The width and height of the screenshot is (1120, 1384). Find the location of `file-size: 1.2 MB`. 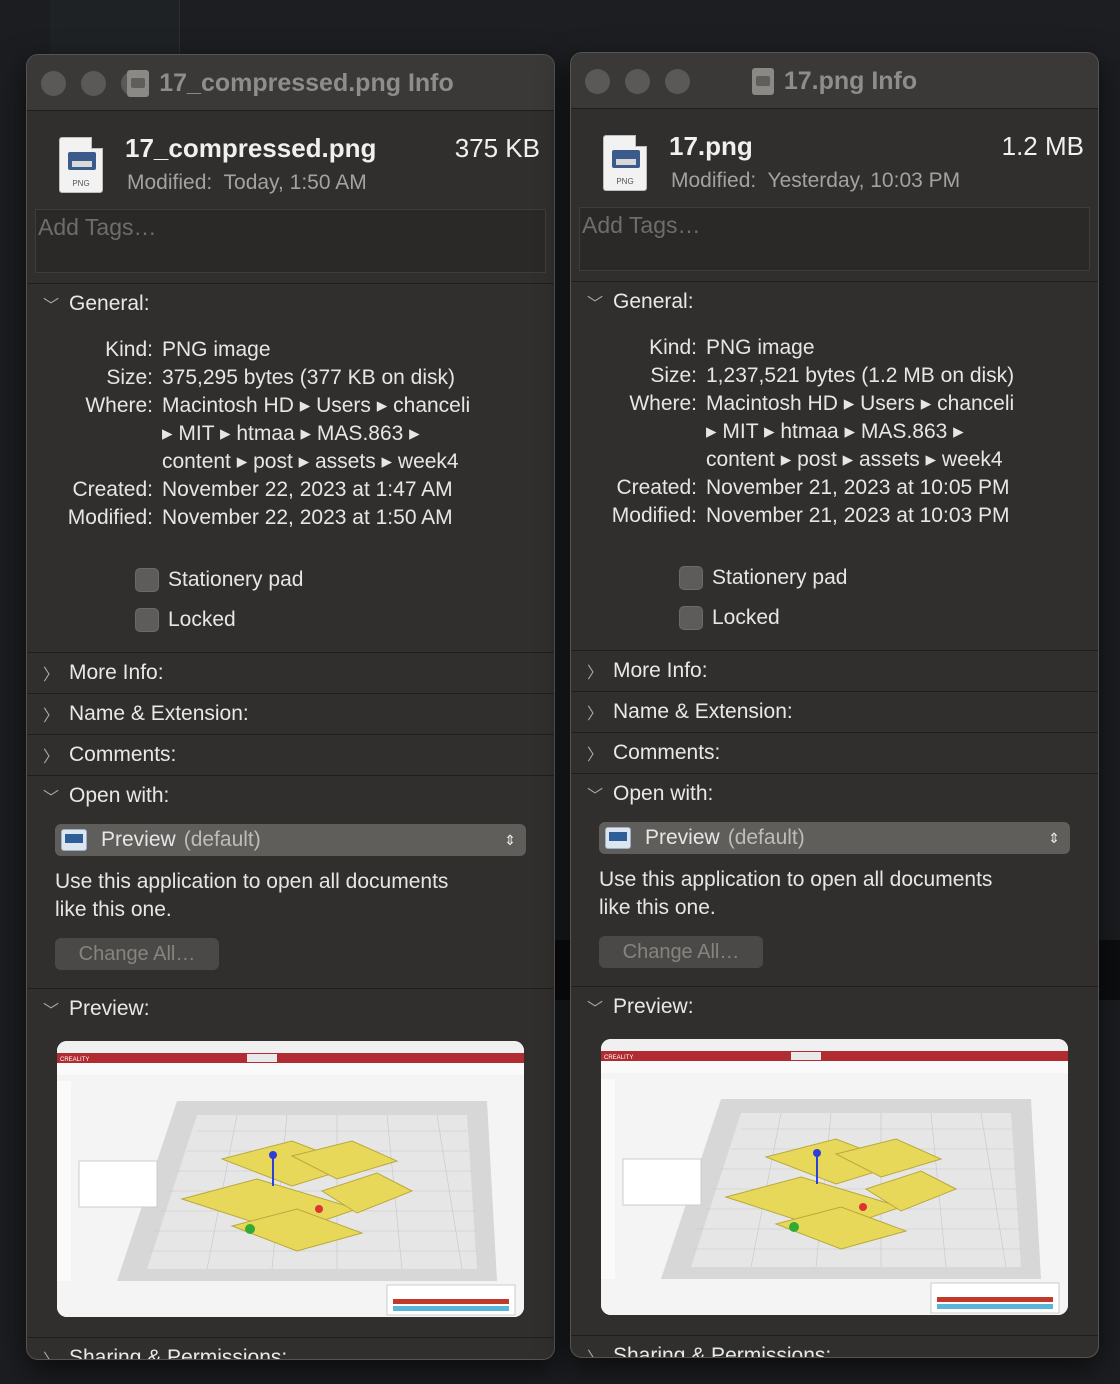

file-size: 1.2 MB is located at coordinates (1042, 146).